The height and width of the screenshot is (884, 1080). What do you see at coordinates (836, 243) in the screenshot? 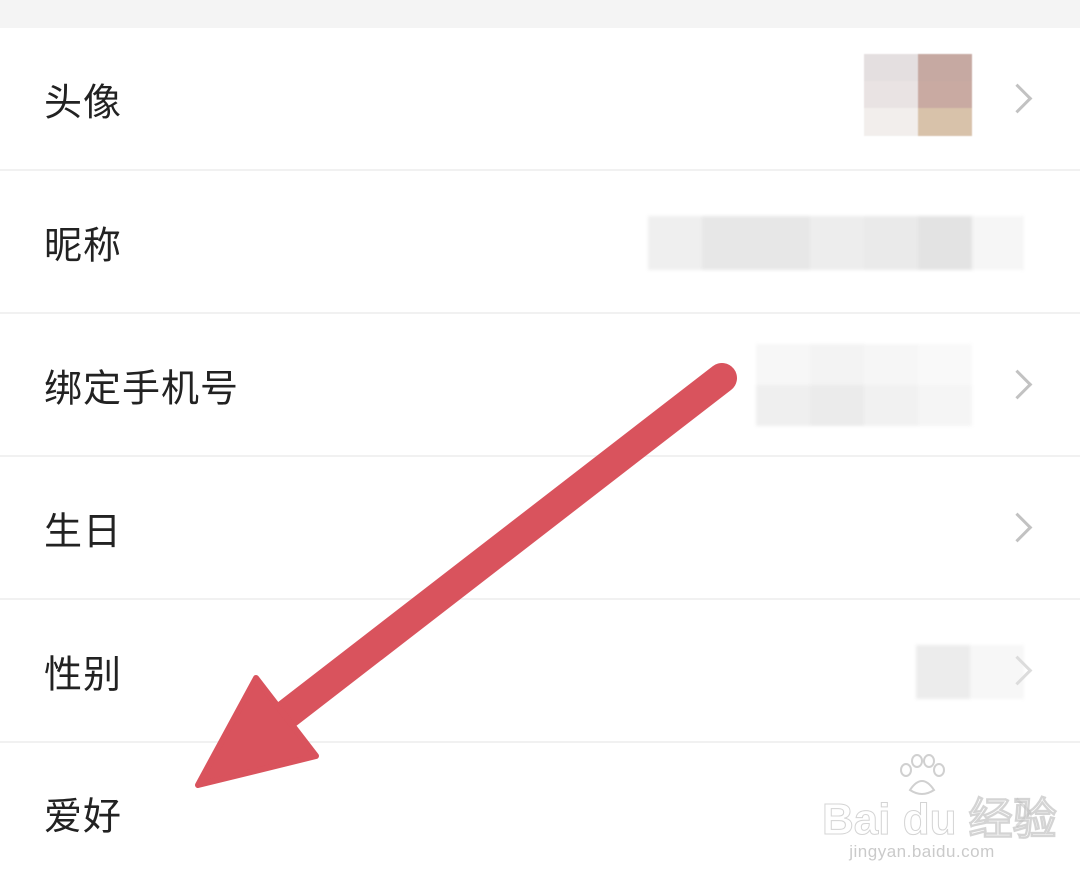
I see `nickname-value-blurred` at bounding box center [836, 243].